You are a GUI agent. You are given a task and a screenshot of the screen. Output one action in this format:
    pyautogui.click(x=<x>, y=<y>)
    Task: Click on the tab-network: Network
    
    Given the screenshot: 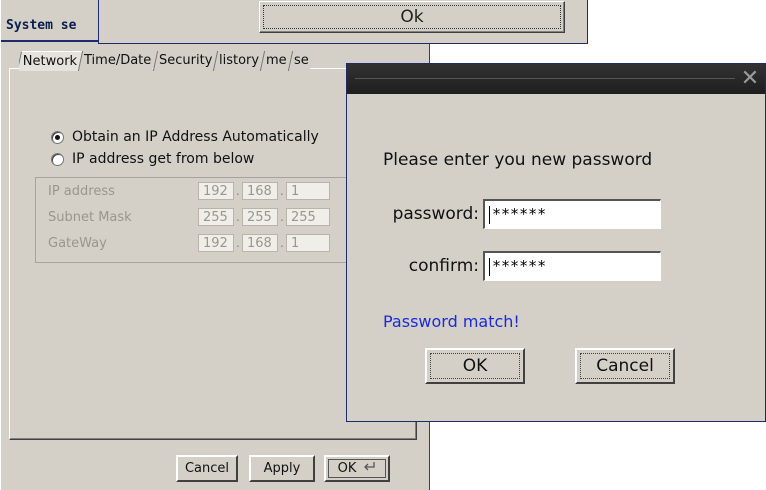 What is the action you would take?
    pyautogui.click(x=51, y=61)
    